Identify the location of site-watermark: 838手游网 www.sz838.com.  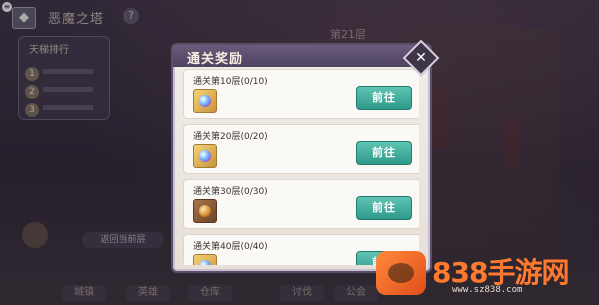
(487, 275).